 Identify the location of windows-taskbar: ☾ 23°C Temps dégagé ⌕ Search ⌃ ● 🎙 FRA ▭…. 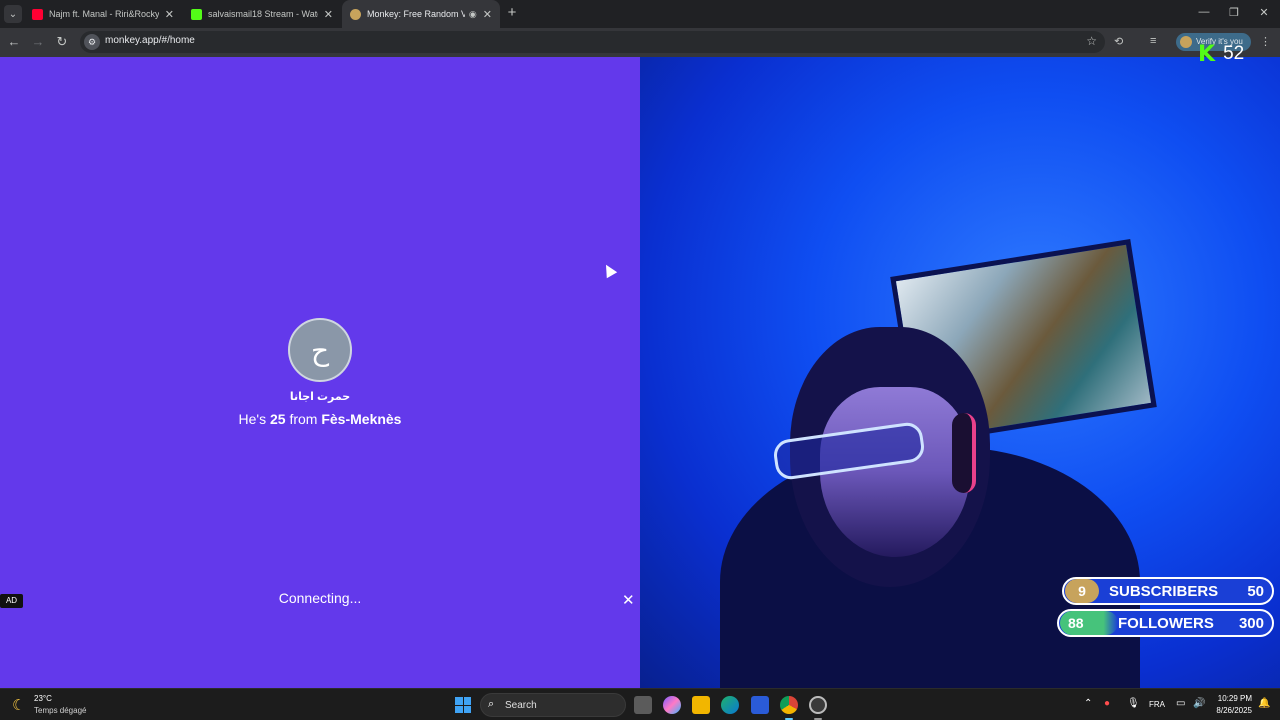
(640, 704).